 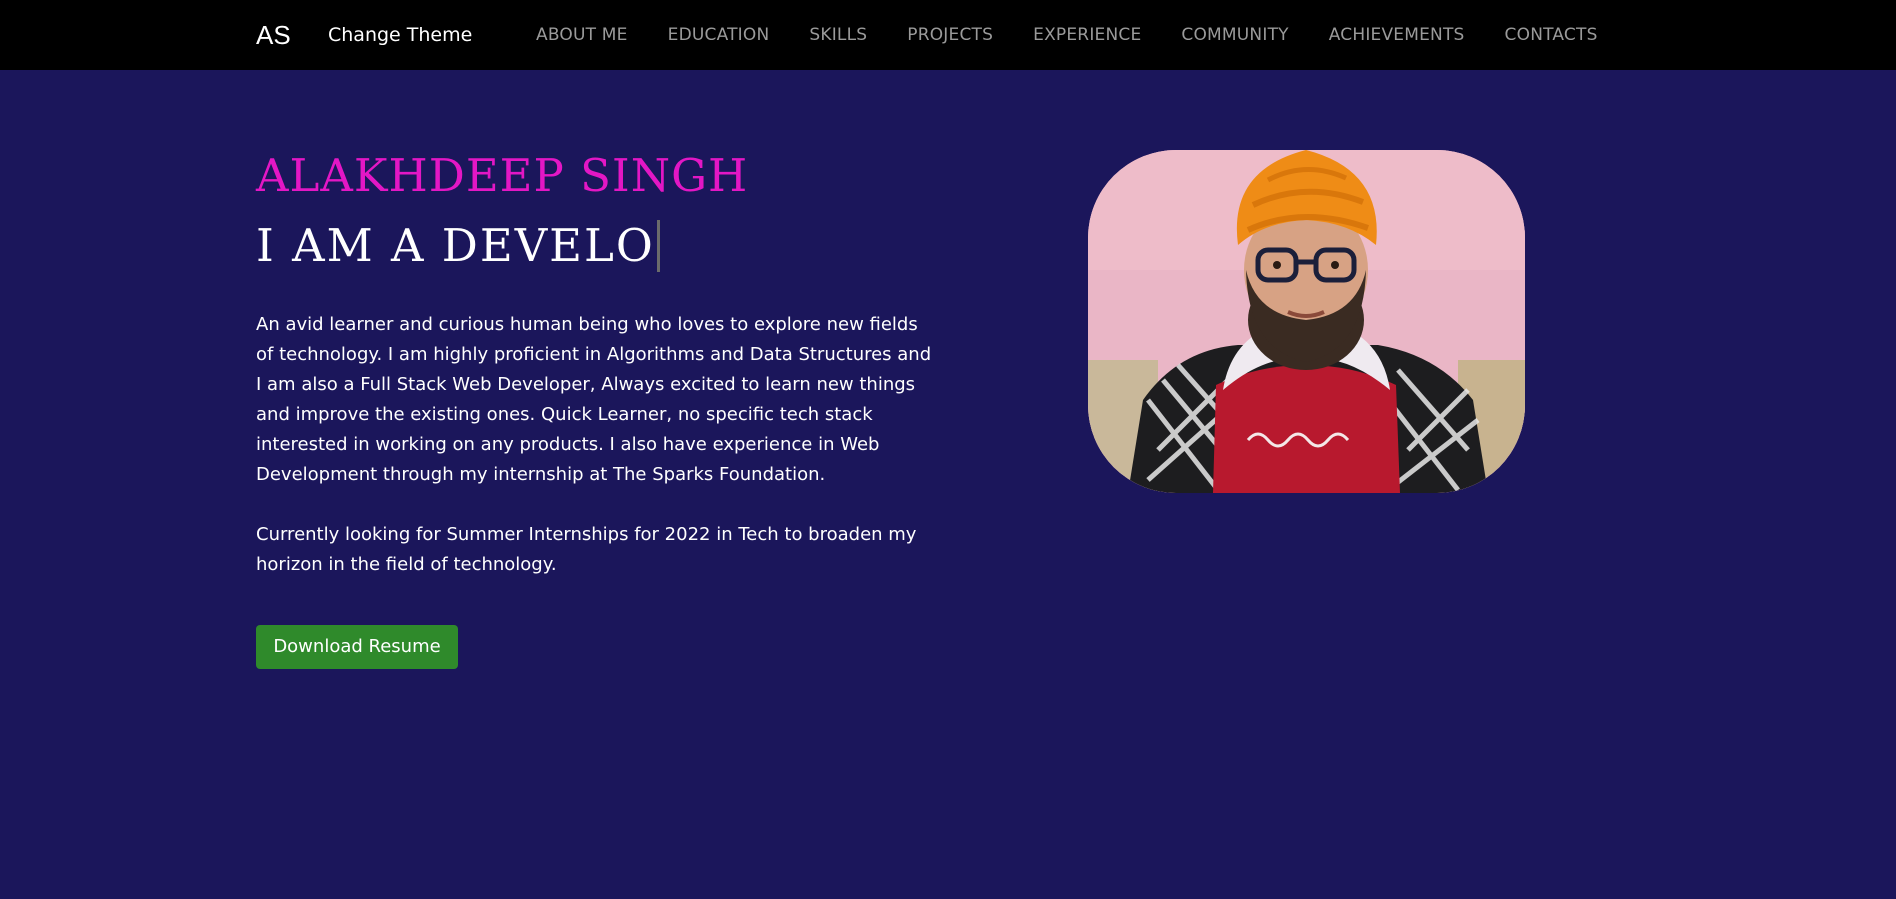 I want to click on profile-photo, so click(x=1306, y=321).